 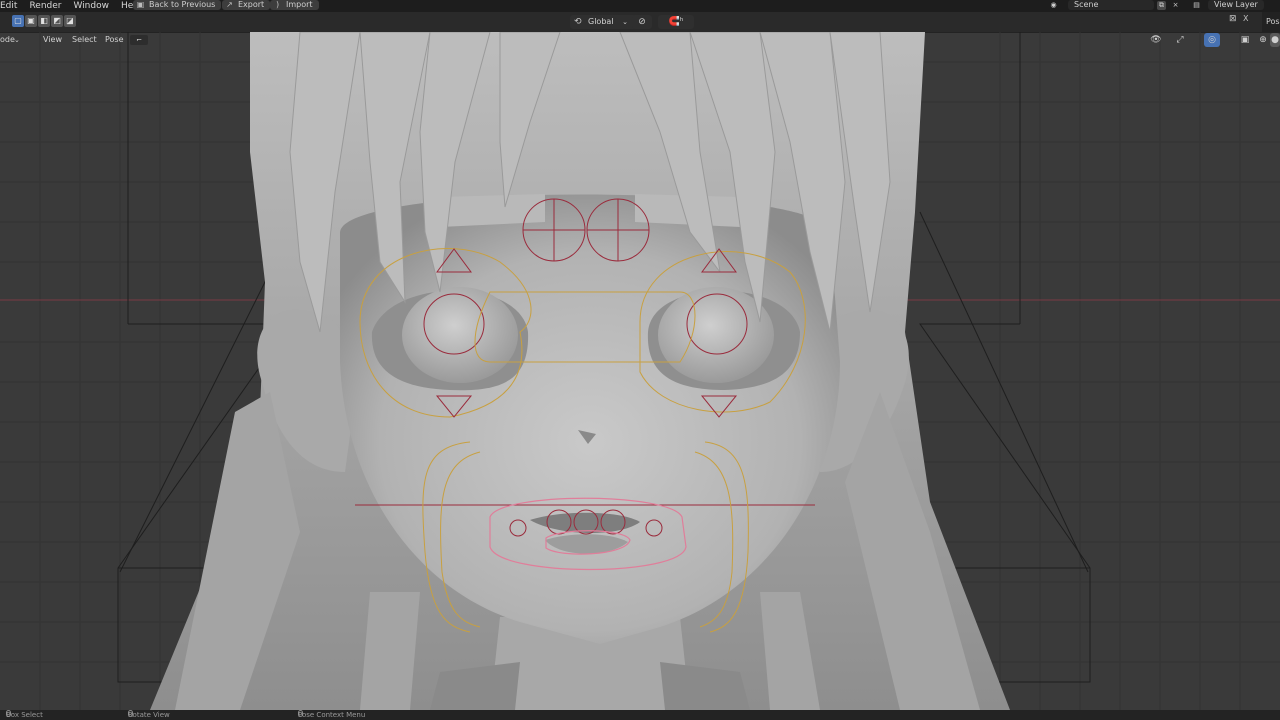 I want to click on tool-header: ▢ ▣ ◧ ◩ ◪ ⟲ Global ⌄ ⊘ 🧲ʰ ⊠ X Pos, so click(x=640, y=22).